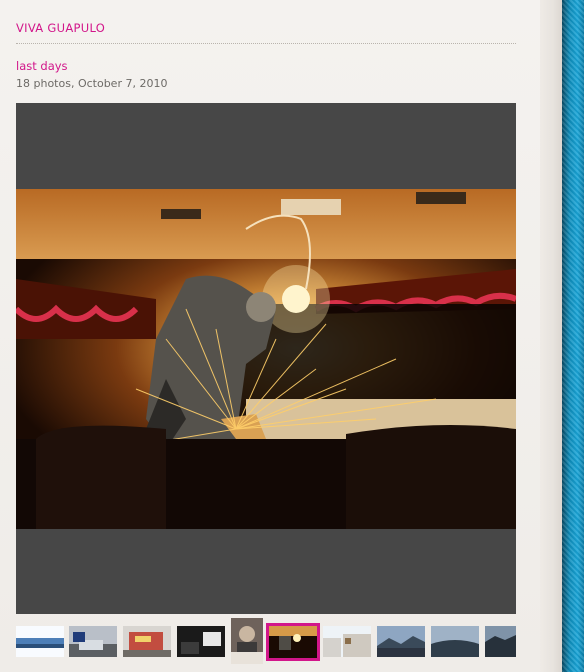 Image resolution: width=584 pixels, height=672 pixels. What do you see at coordinates (147, 641) in the screenshot?
I see `thumb-graffiti-wall` at bounding box center [147, 641].